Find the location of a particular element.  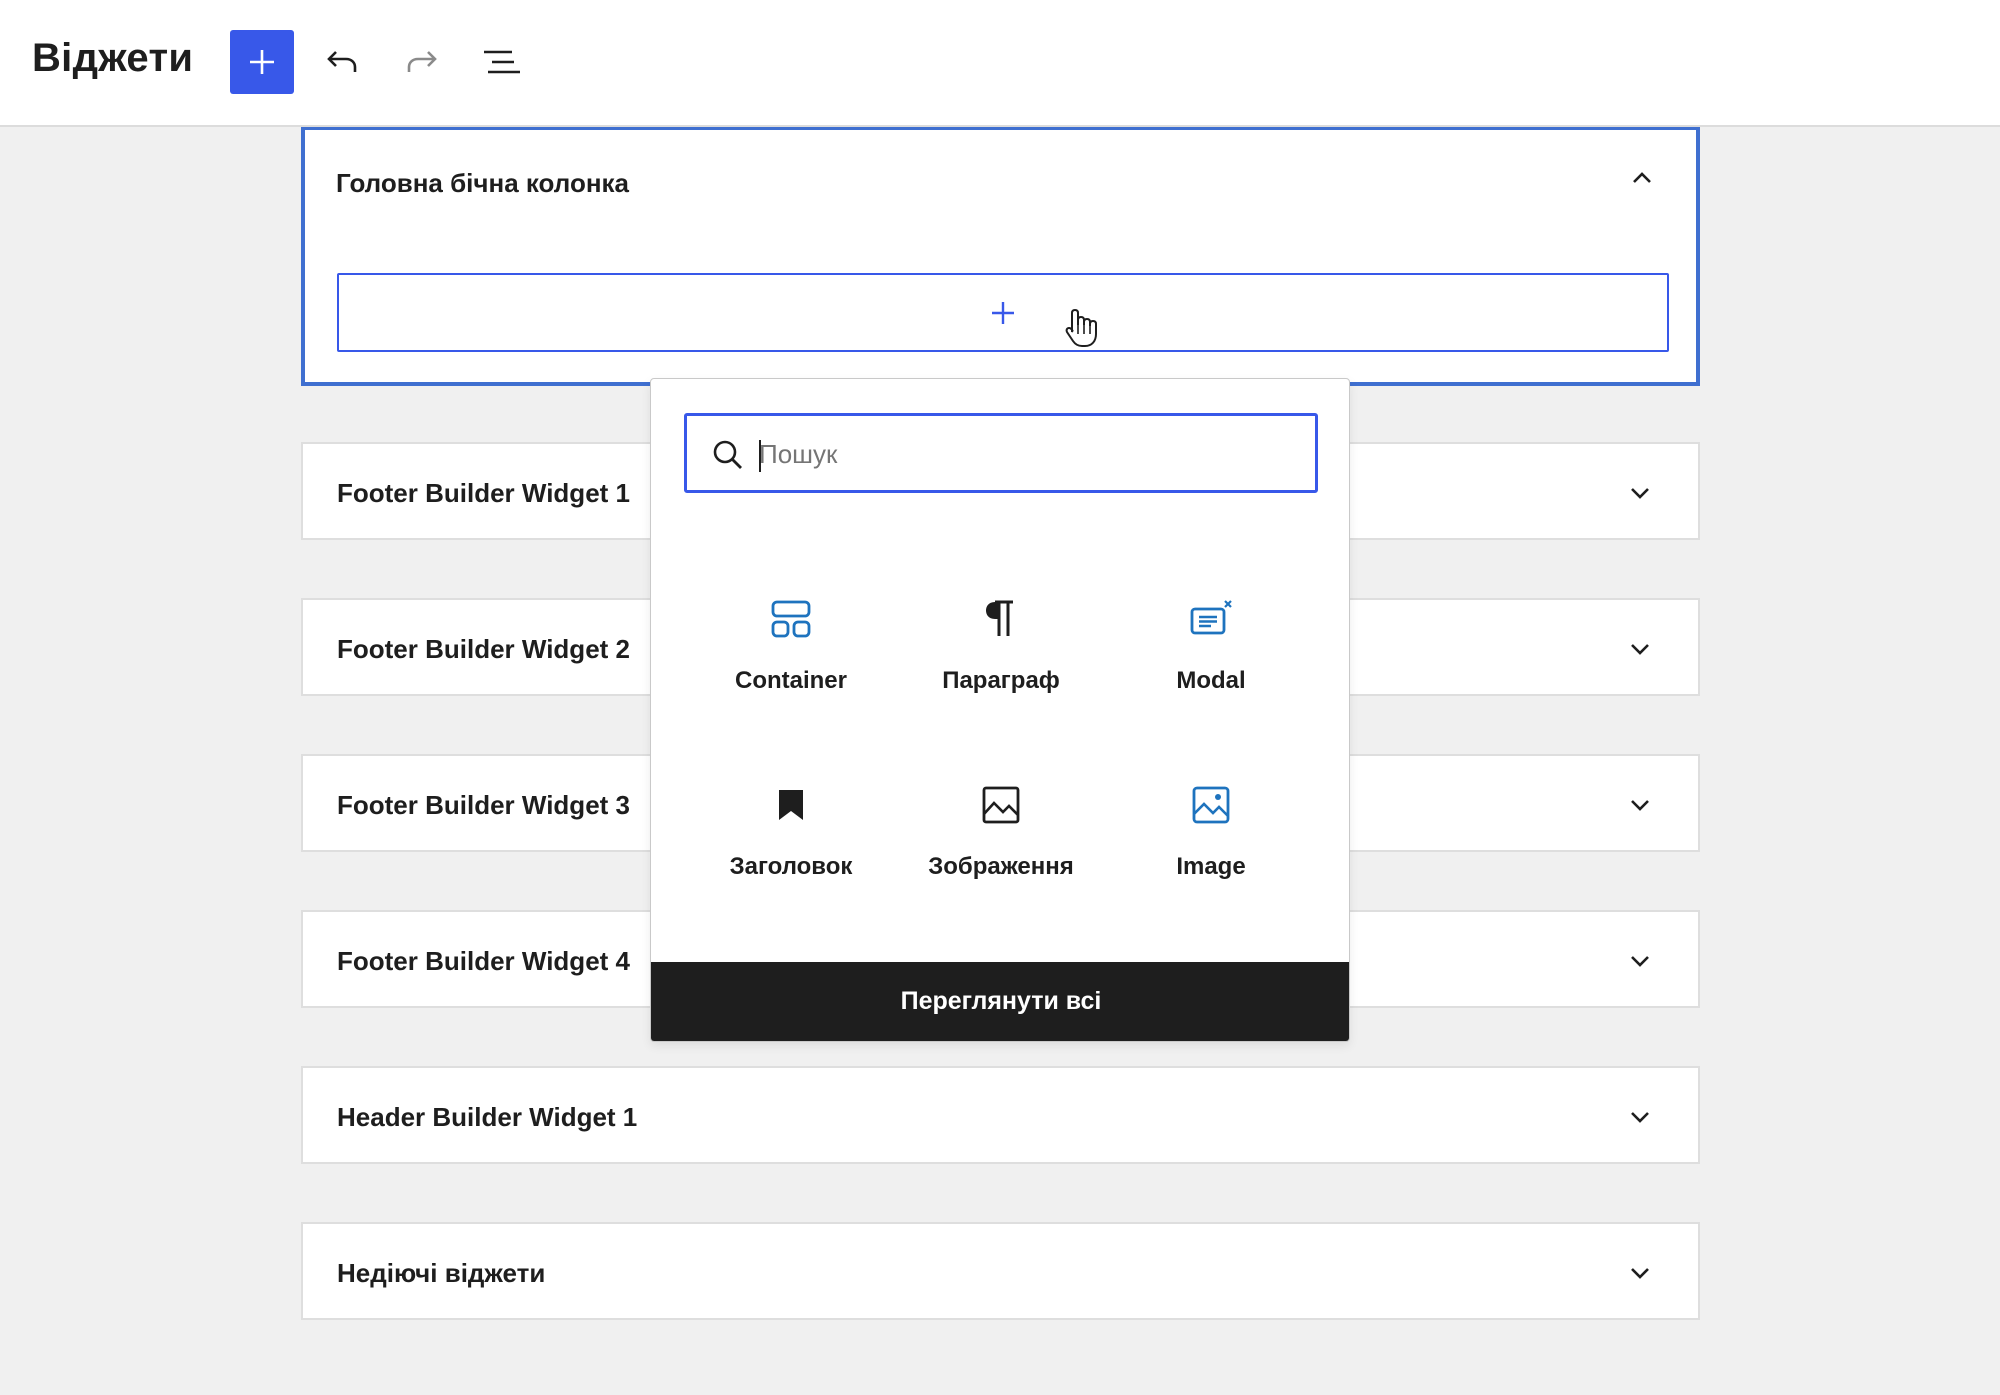

undo-button is located at coordinates (342, 62).